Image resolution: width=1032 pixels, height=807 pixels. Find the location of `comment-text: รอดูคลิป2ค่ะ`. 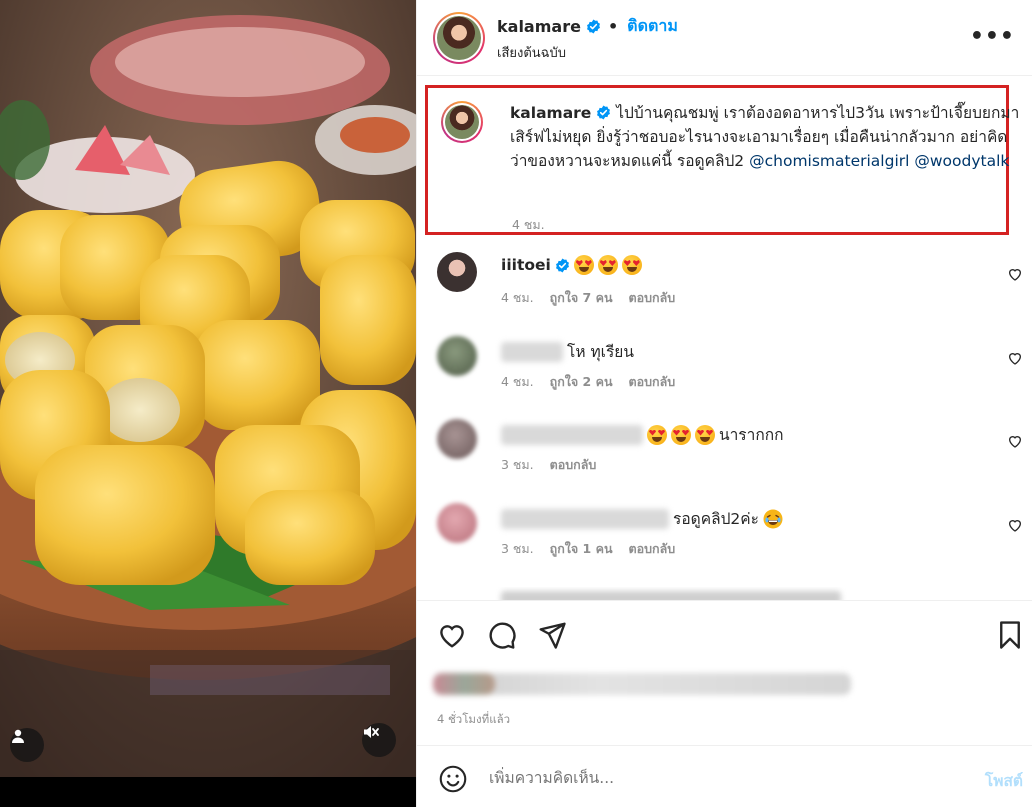

comment-text: รอดูคลิป2ค่ะ is located at coordinates (642, 518).